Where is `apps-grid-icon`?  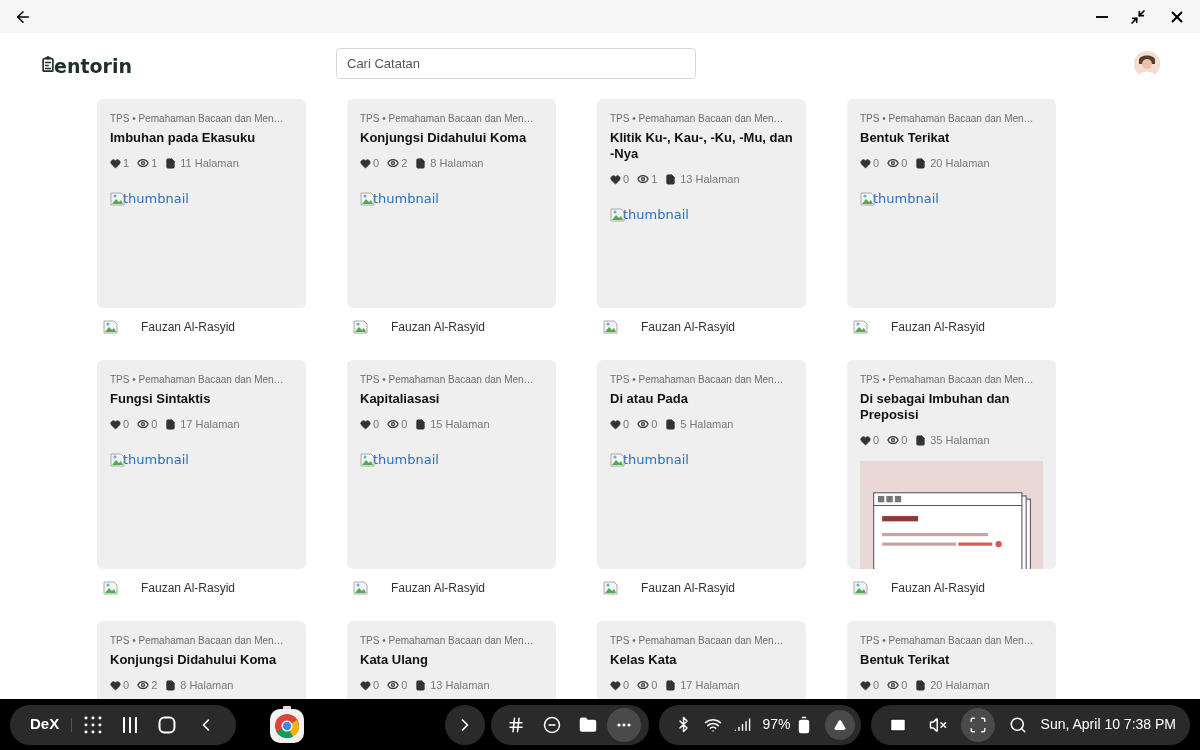 apps-grid-icon is located at coordinates (93, 724).